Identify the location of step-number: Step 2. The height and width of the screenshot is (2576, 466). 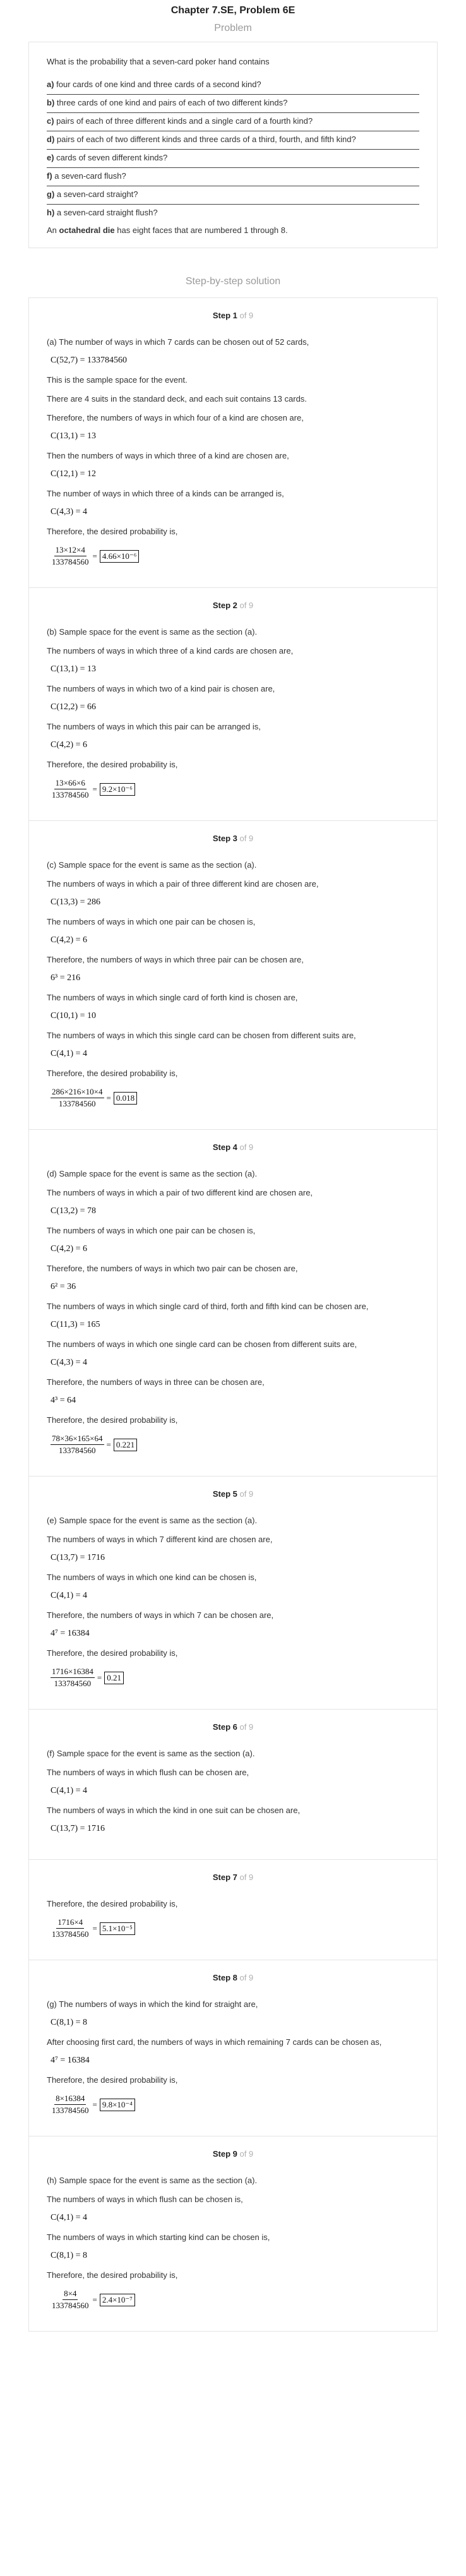
(224, 605).